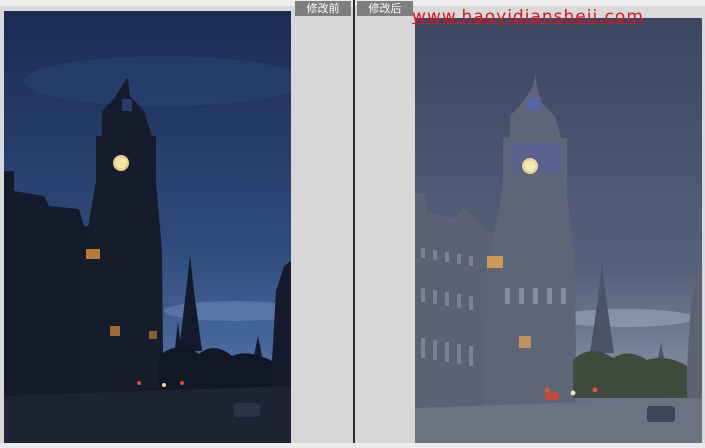 This screenshot has height=448, width=705. I want to click on after-left-panel, so click(385, 229).